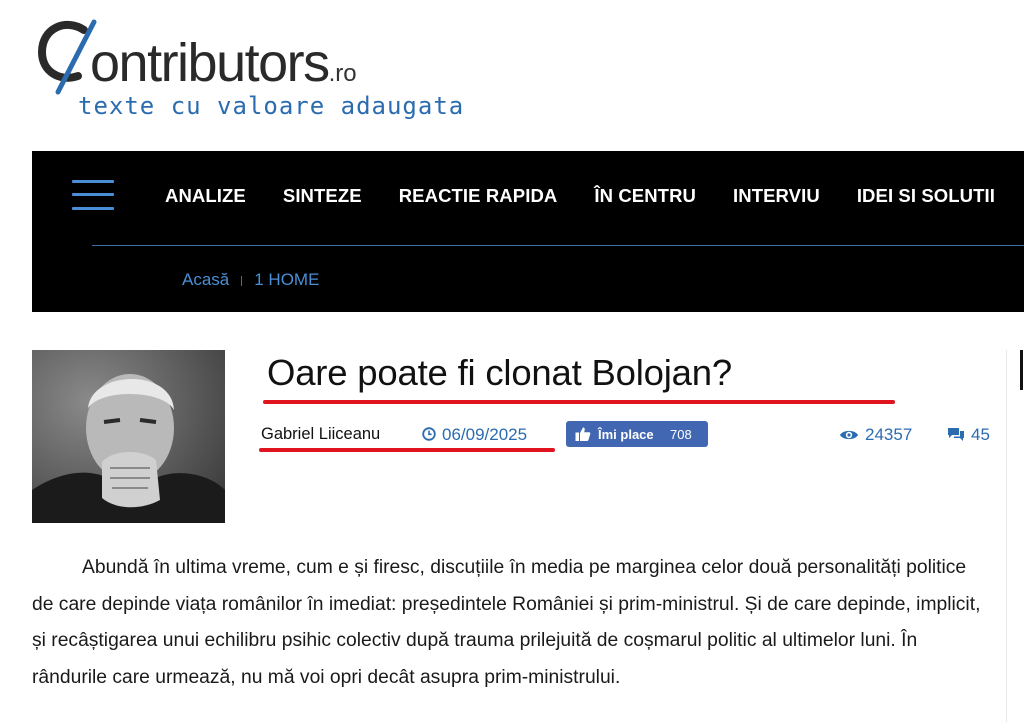 Image resolution: width=1024 pixels, height=722 pixels. What do you see at coordinates (128, 436) in the screenshot?
I see `author-photo` at bounding box center [128, 436].